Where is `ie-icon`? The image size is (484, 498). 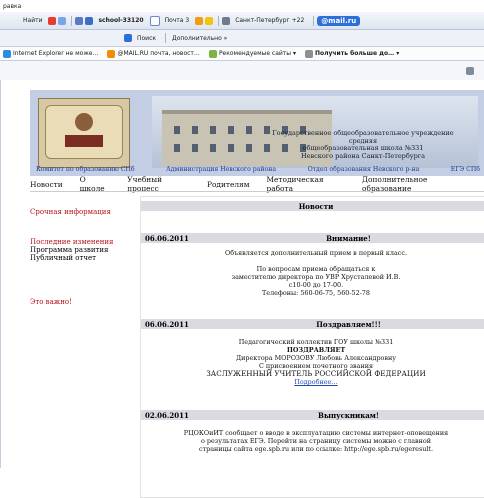
ie-icon is located at coordinates (7, 53).